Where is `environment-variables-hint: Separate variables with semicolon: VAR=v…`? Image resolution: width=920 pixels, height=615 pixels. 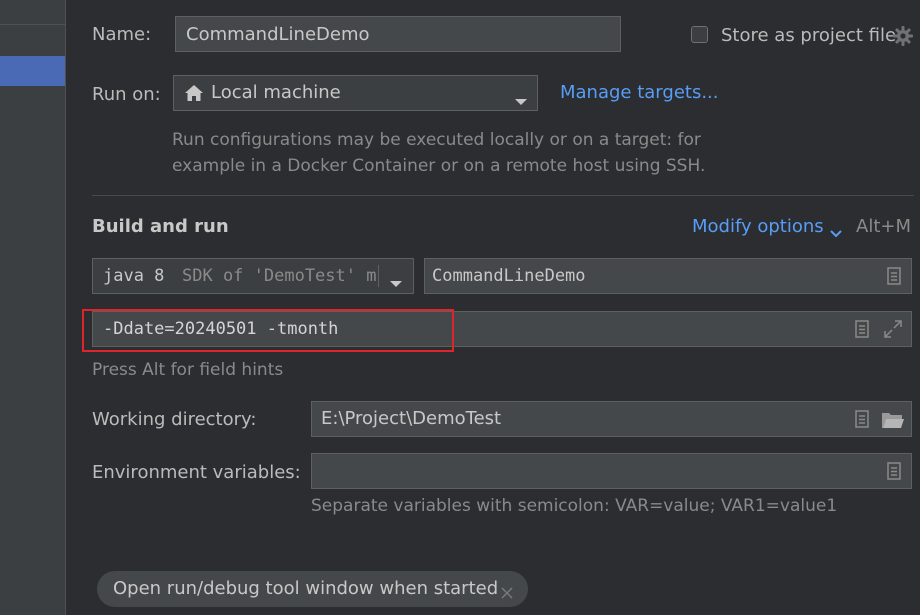 environment-variables-hint: Separate variables with semicolon: VAR=v… is located at coordinates (574, 506).